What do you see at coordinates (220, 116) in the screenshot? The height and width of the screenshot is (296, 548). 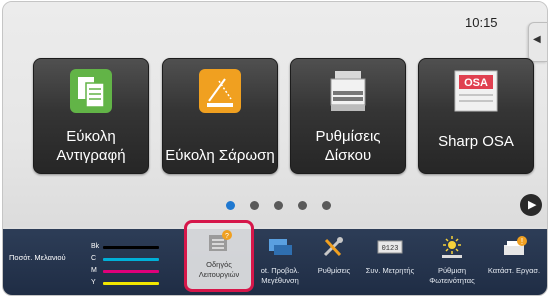 I see `tile-easy-scan: Εύκολη Σάρωση` at bounding box center [220, 116].